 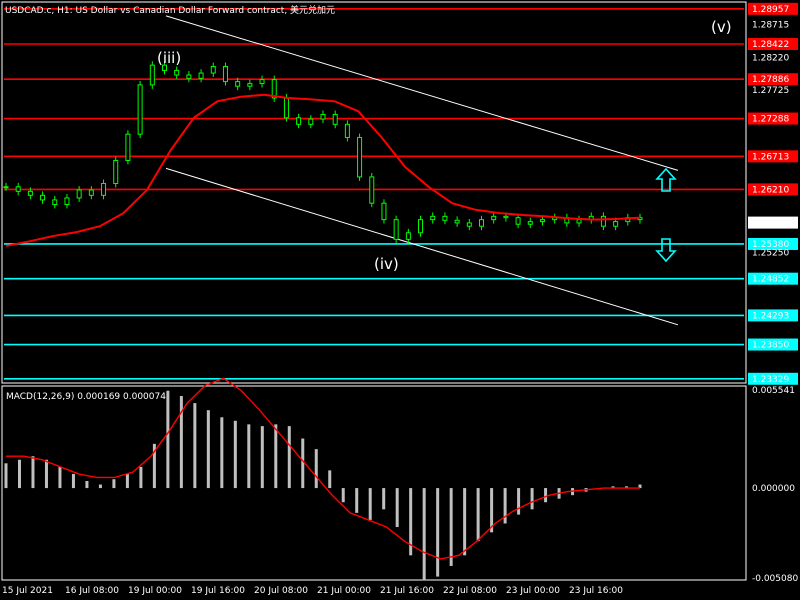 I want to click on time-tick-3: 19 Jul 16:00, so click(x=218, y=591).